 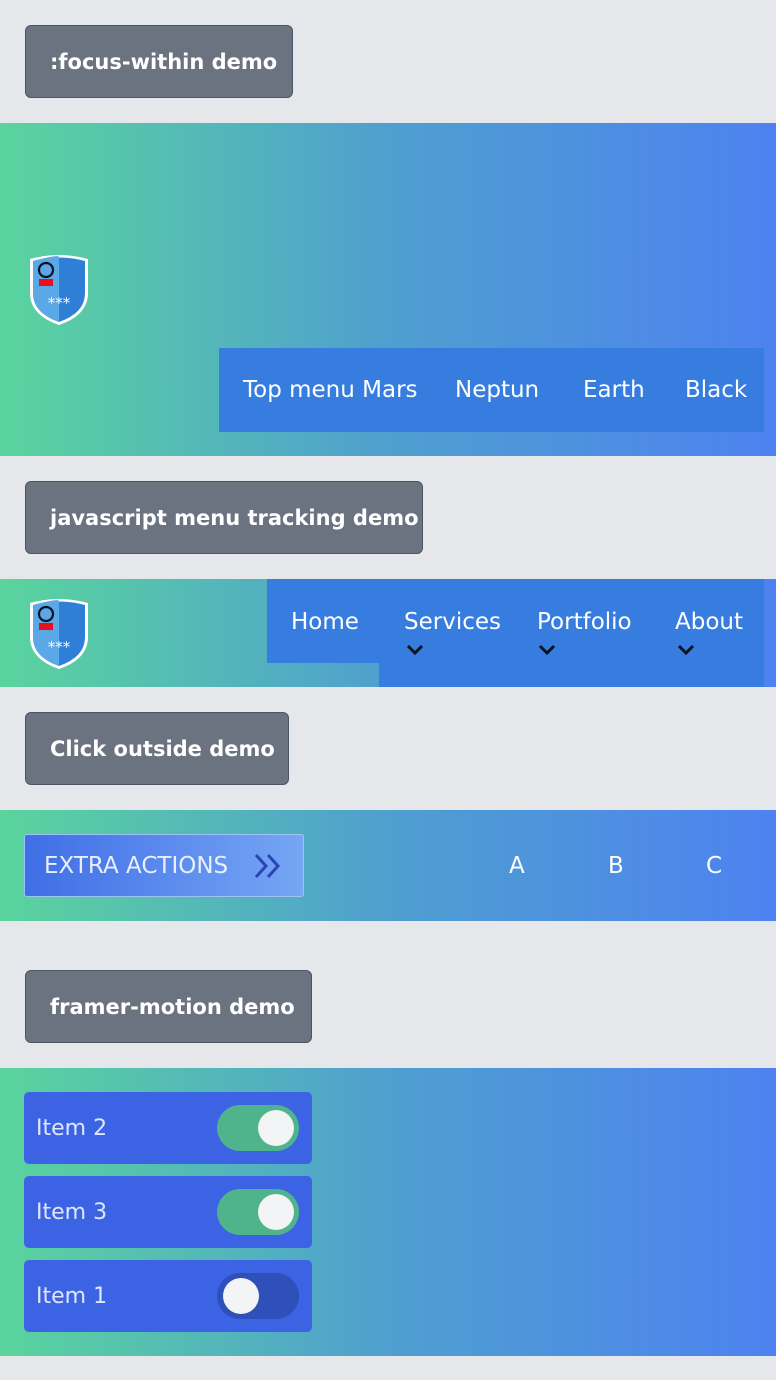 What do you see at coordinates (72, 1296) in the screenshot?
I see `toggle-label: Item 1` at bounding box center [72, 1296].